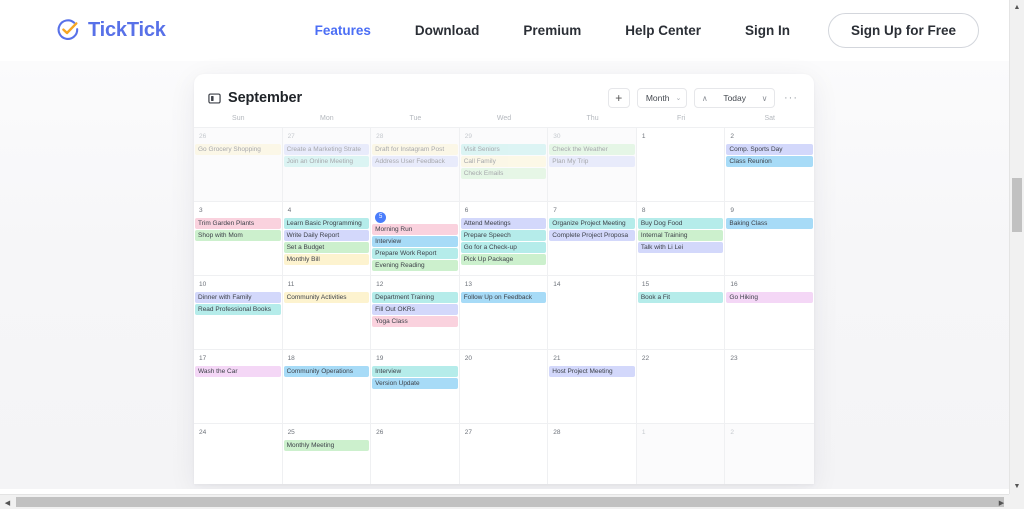 This screenshot has width=1024, height=510. Describe the element at coordinates (214, 98) in the screenshot. I see `sidebar-panel-icon` at that location.